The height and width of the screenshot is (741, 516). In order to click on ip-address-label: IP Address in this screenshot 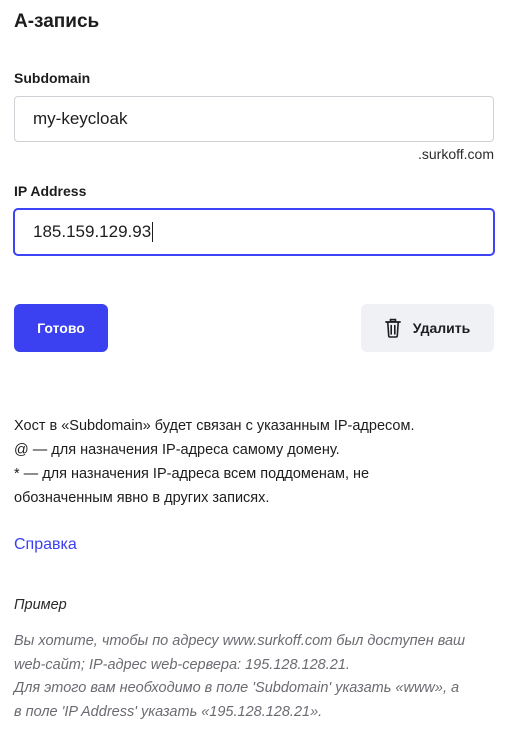, I will do `click(50, 191)`.